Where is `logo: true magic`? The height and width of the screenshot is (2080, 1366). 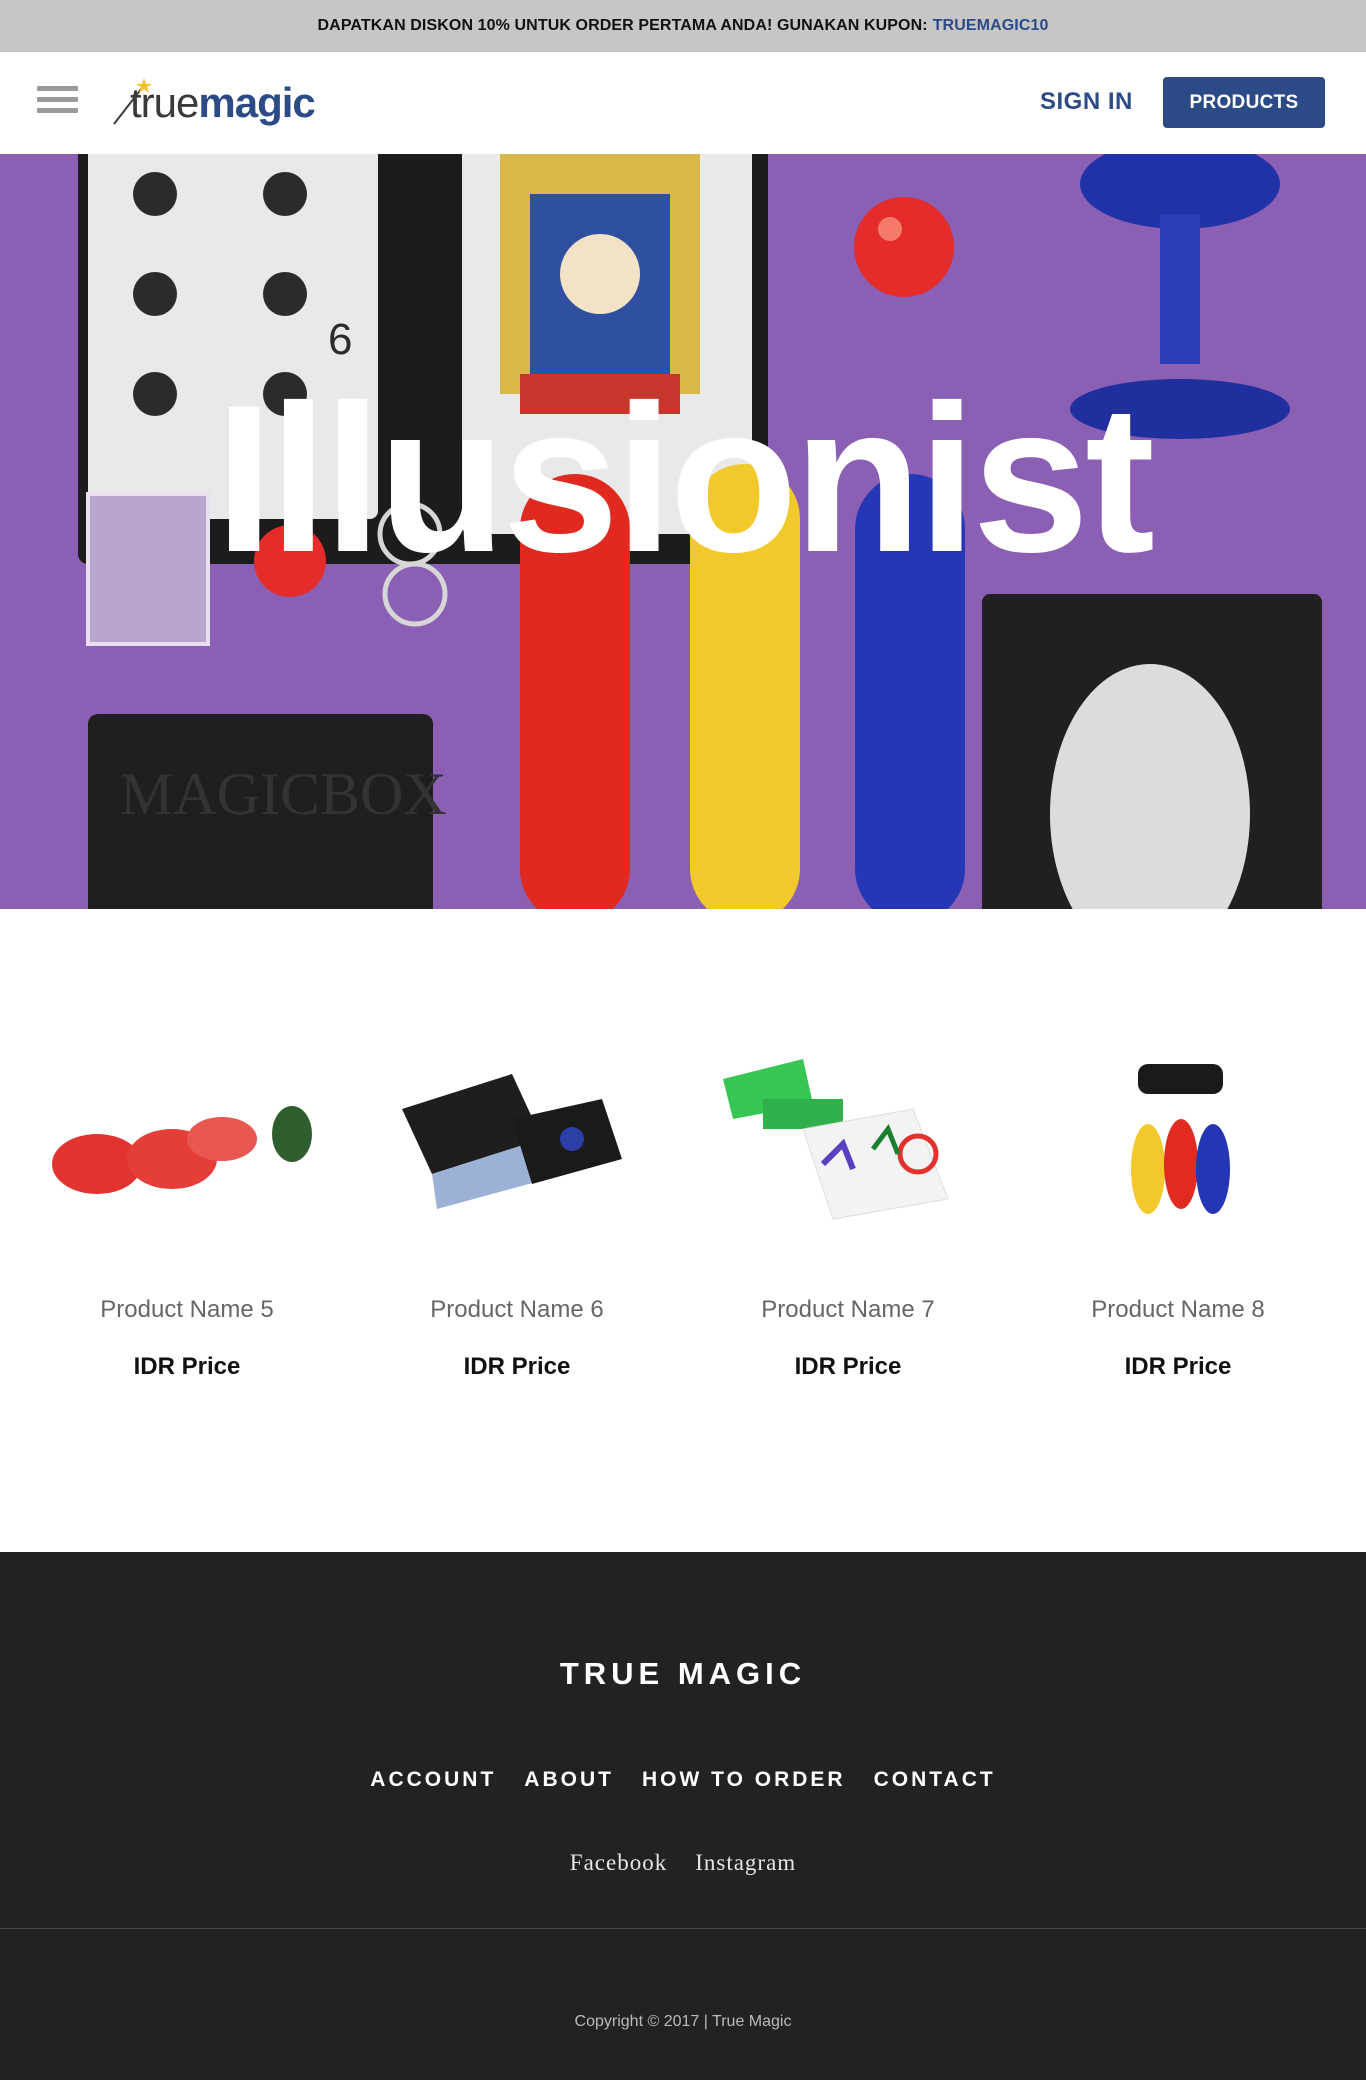
logo: true magic is located at coordinates (227, 103).